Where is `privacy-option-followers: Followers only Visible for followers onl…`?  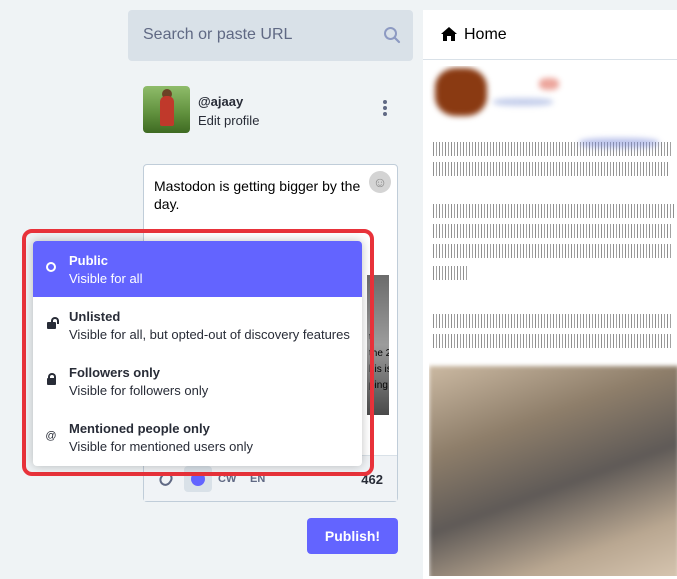
privacy-option-followers: Followers only Visible for followers onl… is located at coordinates (197, 381).